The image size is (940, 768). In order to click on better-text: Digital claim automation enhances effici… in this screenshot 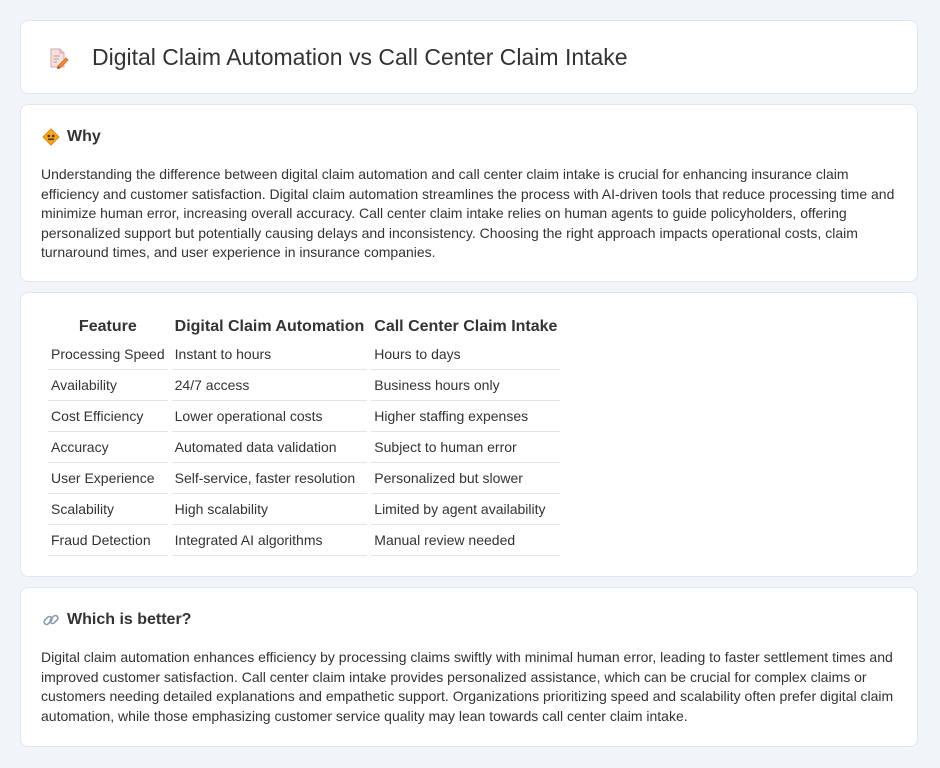, I will do `click(467, 686)`.